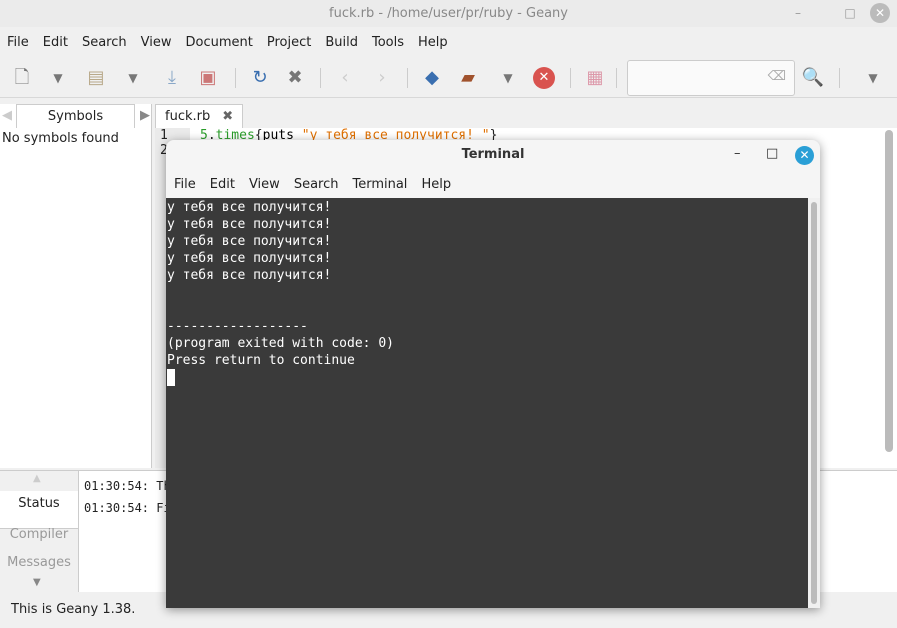  I want to click on terminal-menu-terminal: Terminal, so click(379, 184).